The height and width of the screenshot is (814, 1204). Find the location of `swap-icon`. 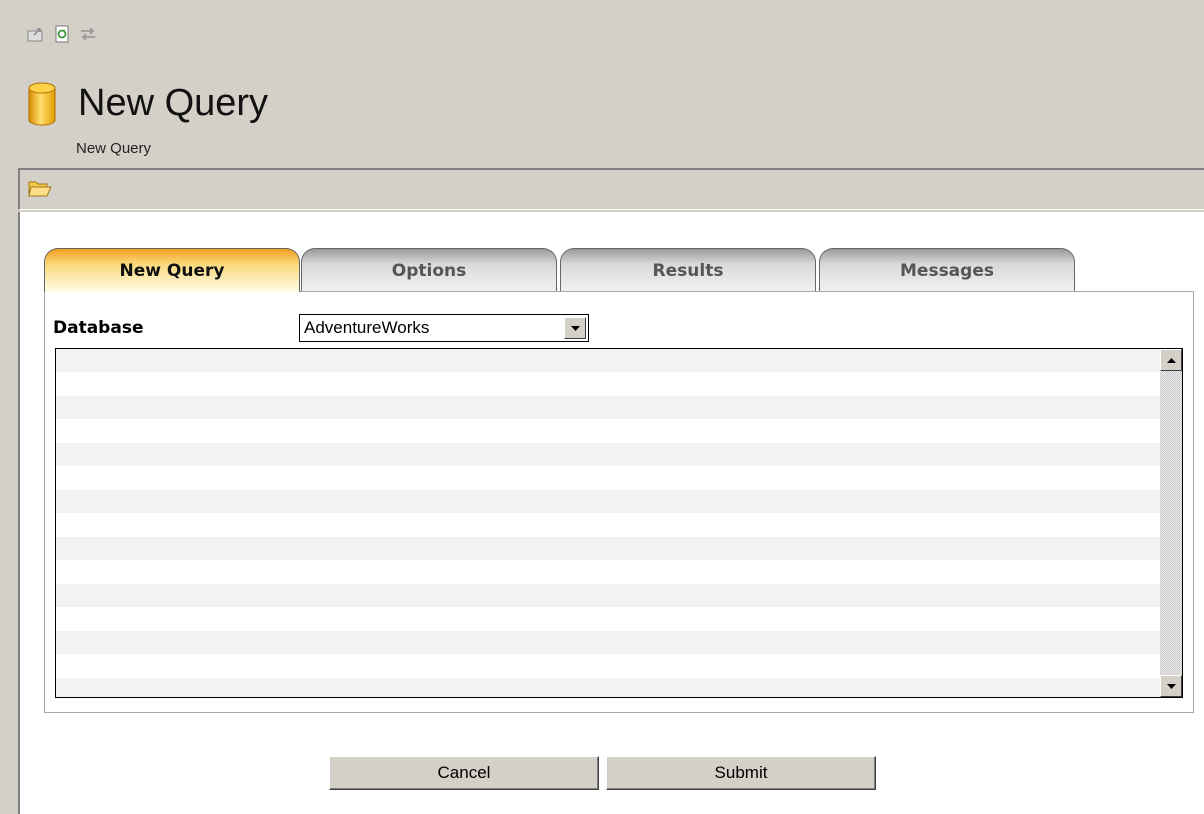

swap-icon is located at coordinates (88, 34).